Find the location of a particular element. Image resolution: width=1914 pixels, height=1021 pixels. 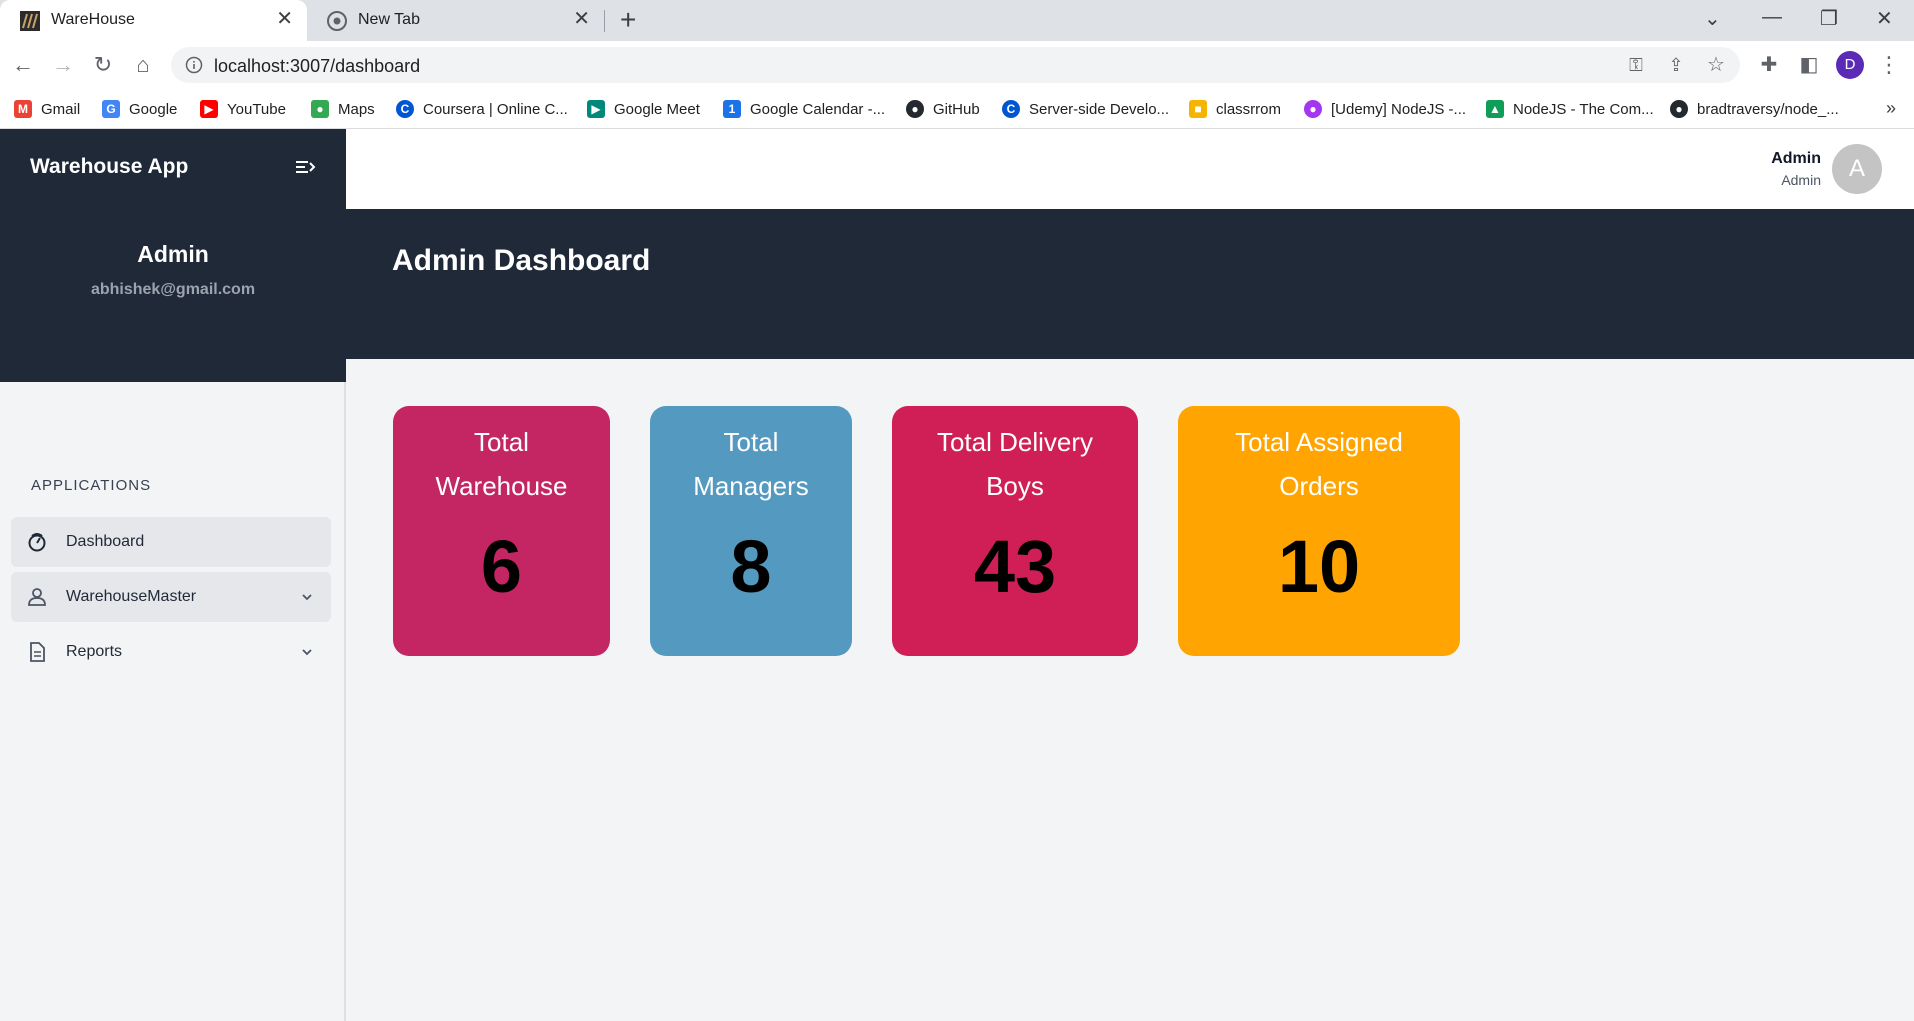

sidebar-user-name: Admin is located at coordinates (173, 254).